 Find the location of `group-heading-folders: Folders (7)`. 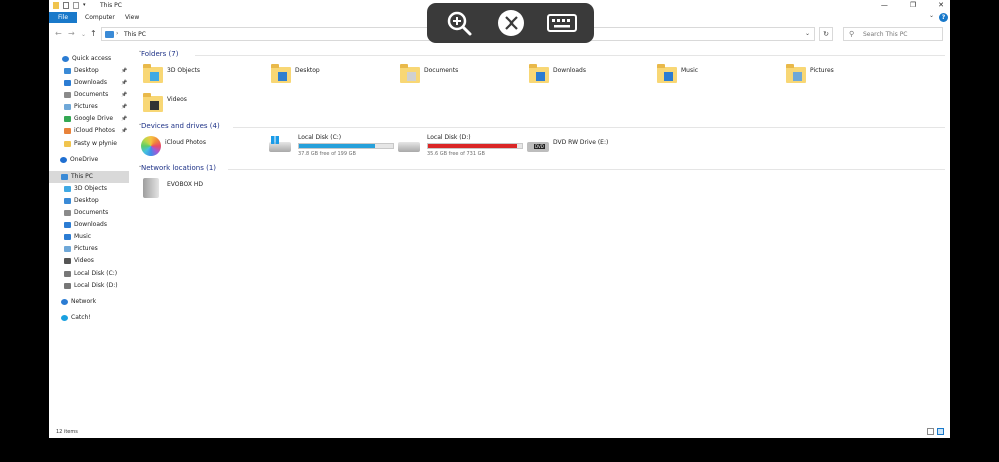

group-heading-folders: Folders (7) is located at coordinates (159, 54).